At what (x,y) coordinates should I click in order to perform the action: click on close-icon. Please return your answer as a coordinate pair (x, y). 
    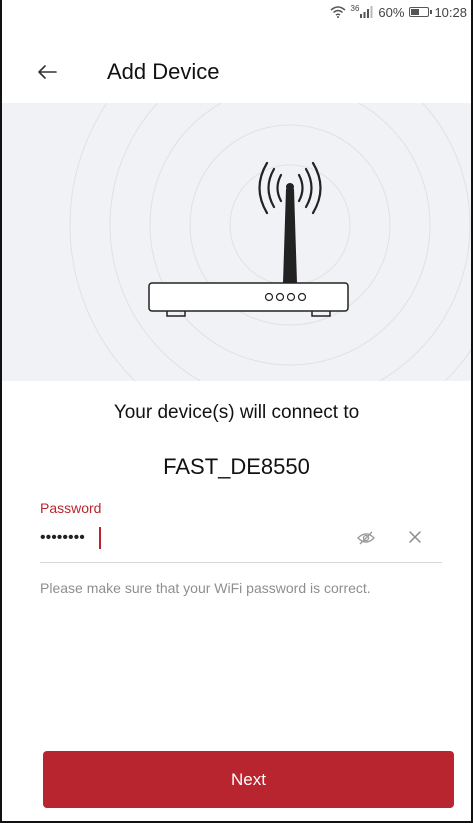
    Looking at the image, I should click on (415, 537).